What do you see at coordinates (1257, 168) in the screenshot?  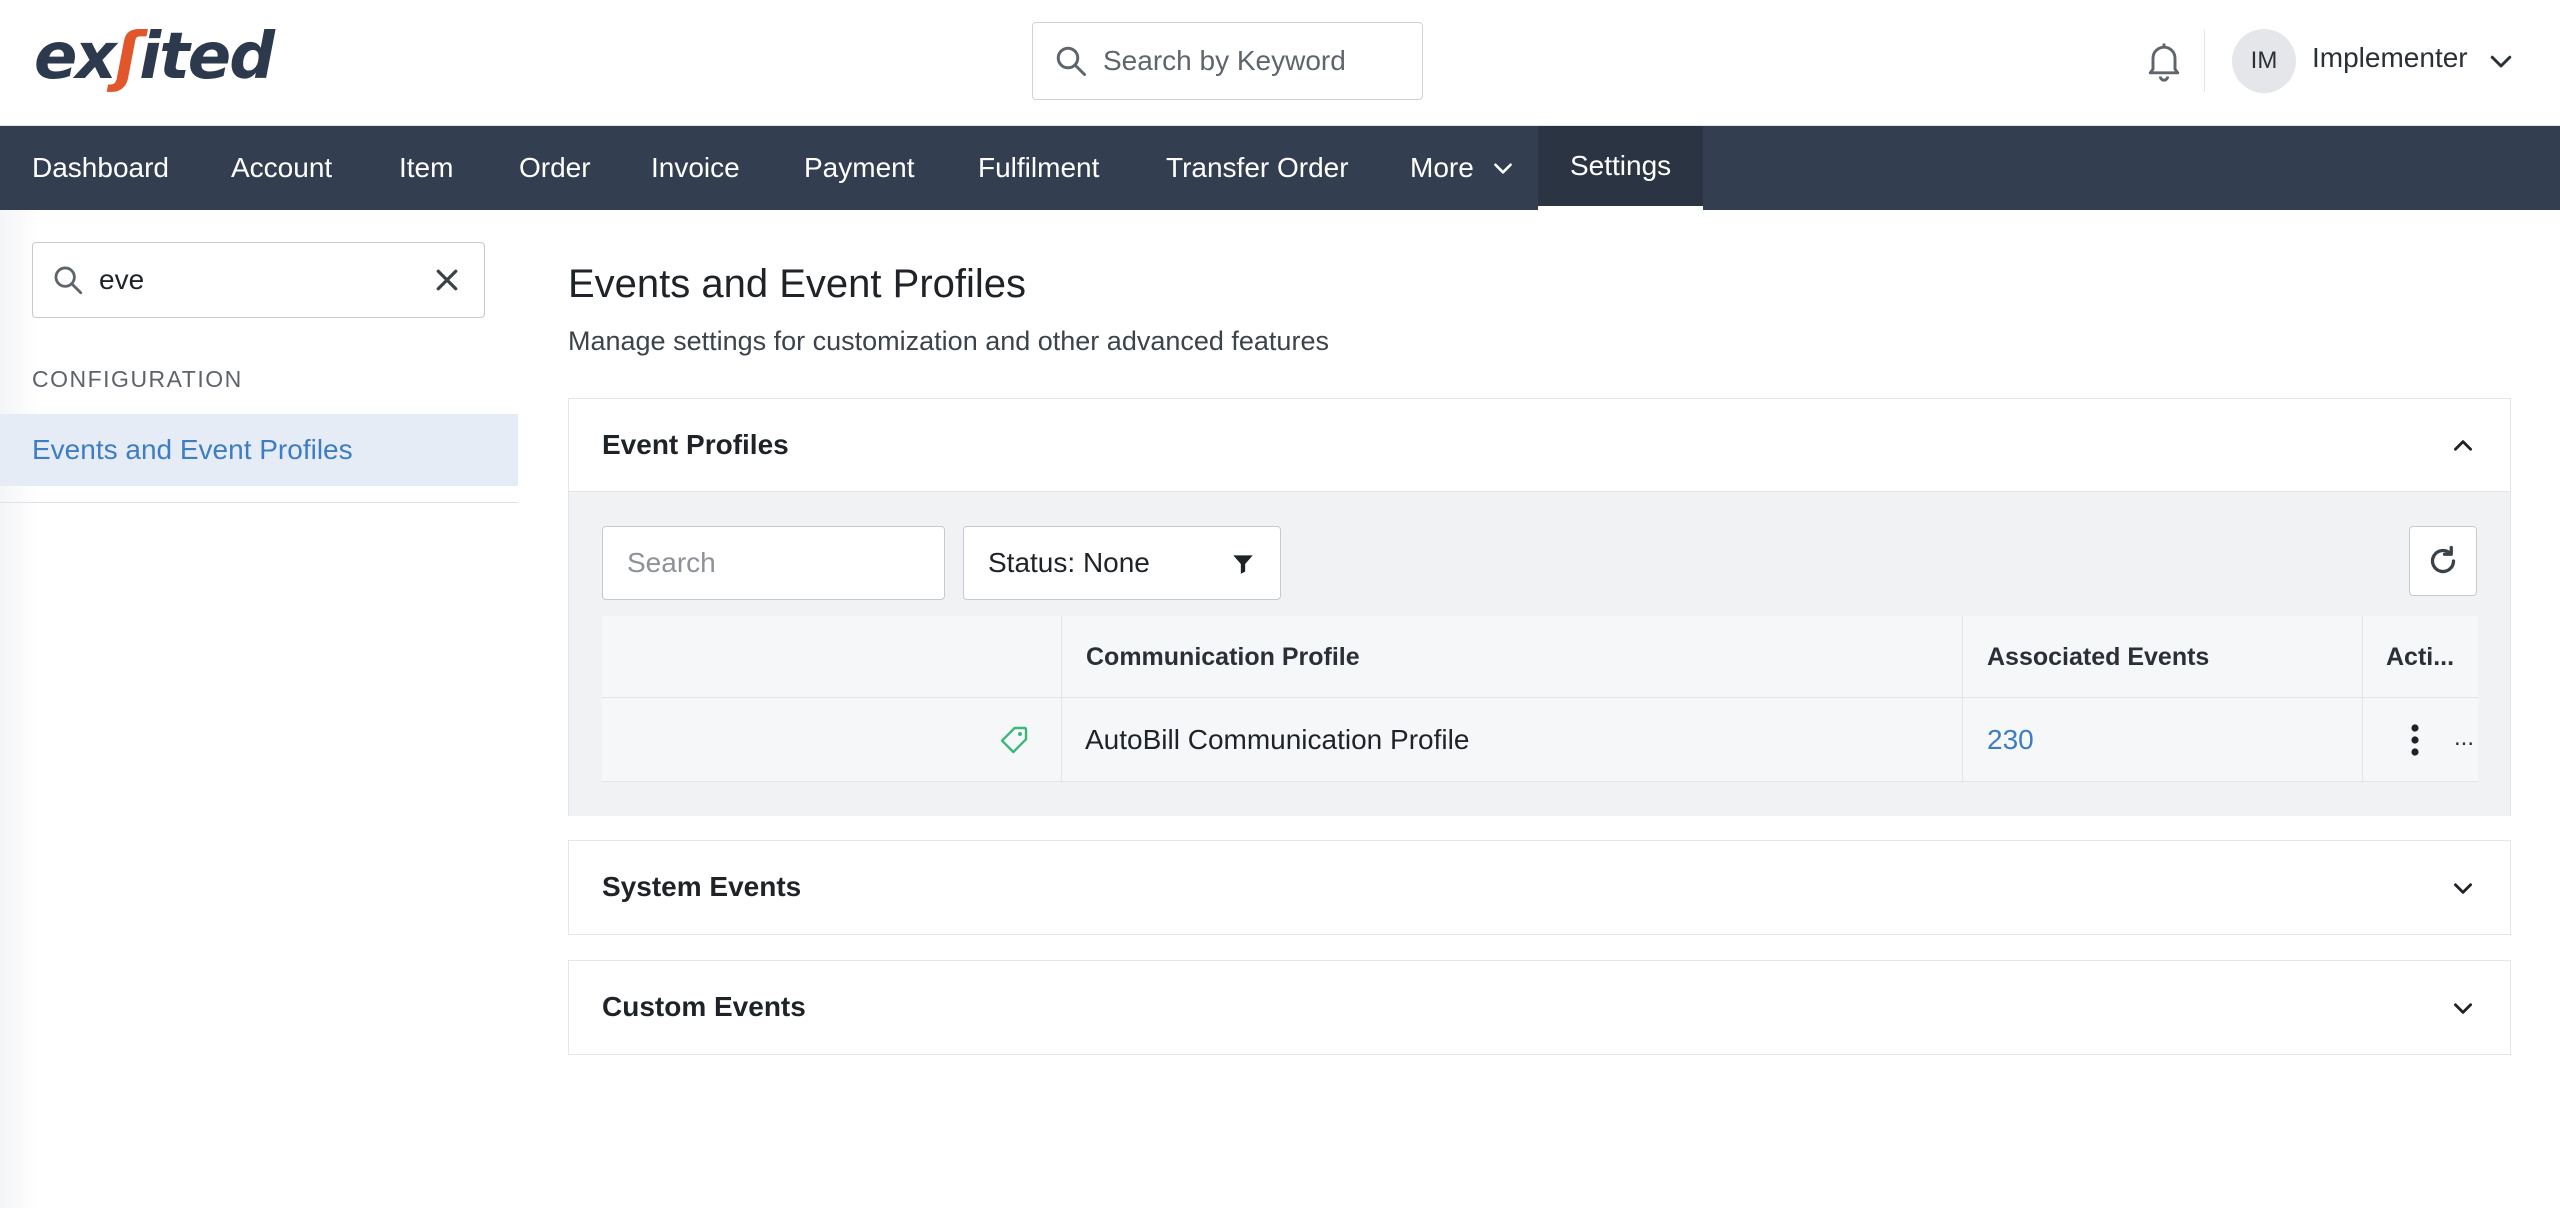 I see `nav-transfer-order: Transfer Order` at bounding box center [1257, 168].